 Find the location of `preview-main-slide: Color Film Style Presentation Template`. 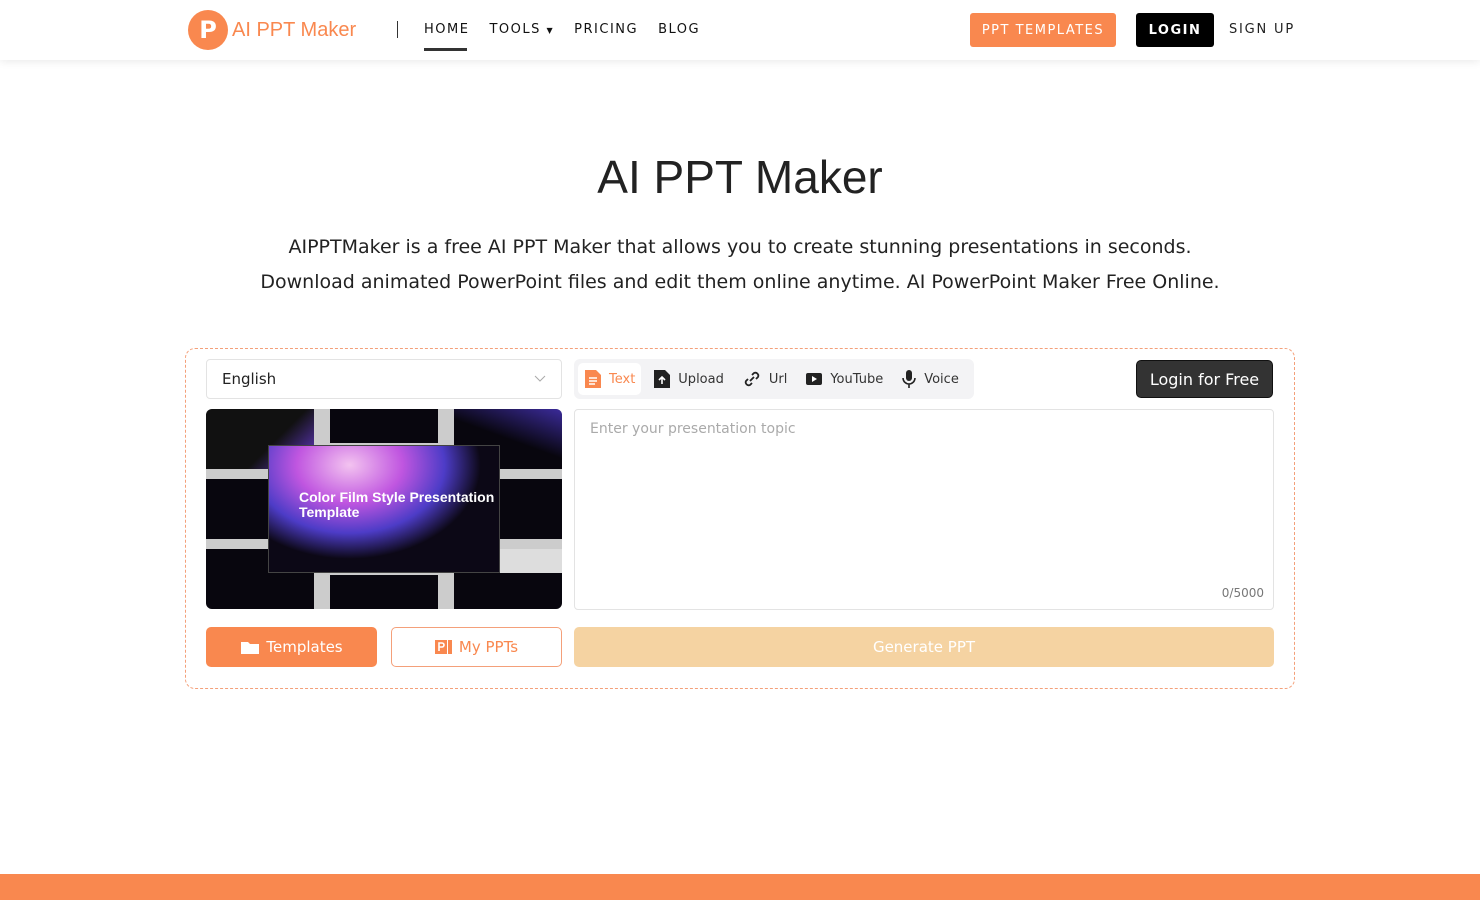

preview-main-slide: Color Film Style Presentation Template is located at coordinates (384, 509).